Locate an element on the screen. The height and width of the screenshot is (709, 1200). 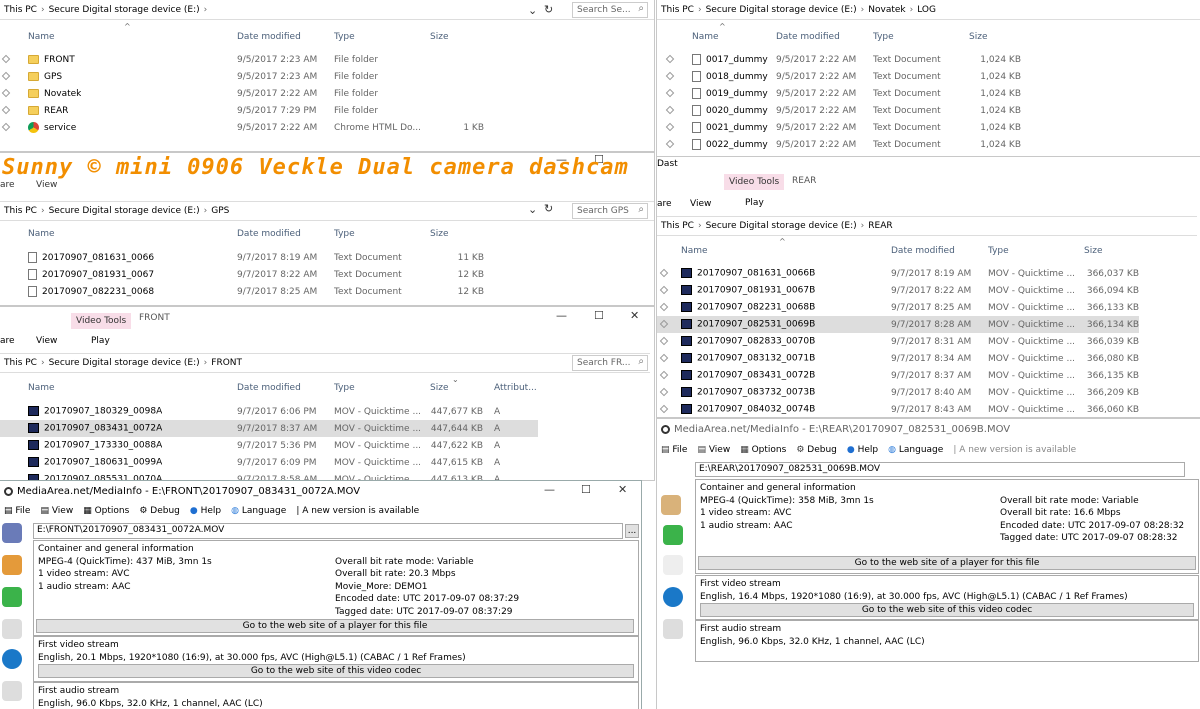
file-name: 20170907_083132_0071B is located at coordinates (748, 358).